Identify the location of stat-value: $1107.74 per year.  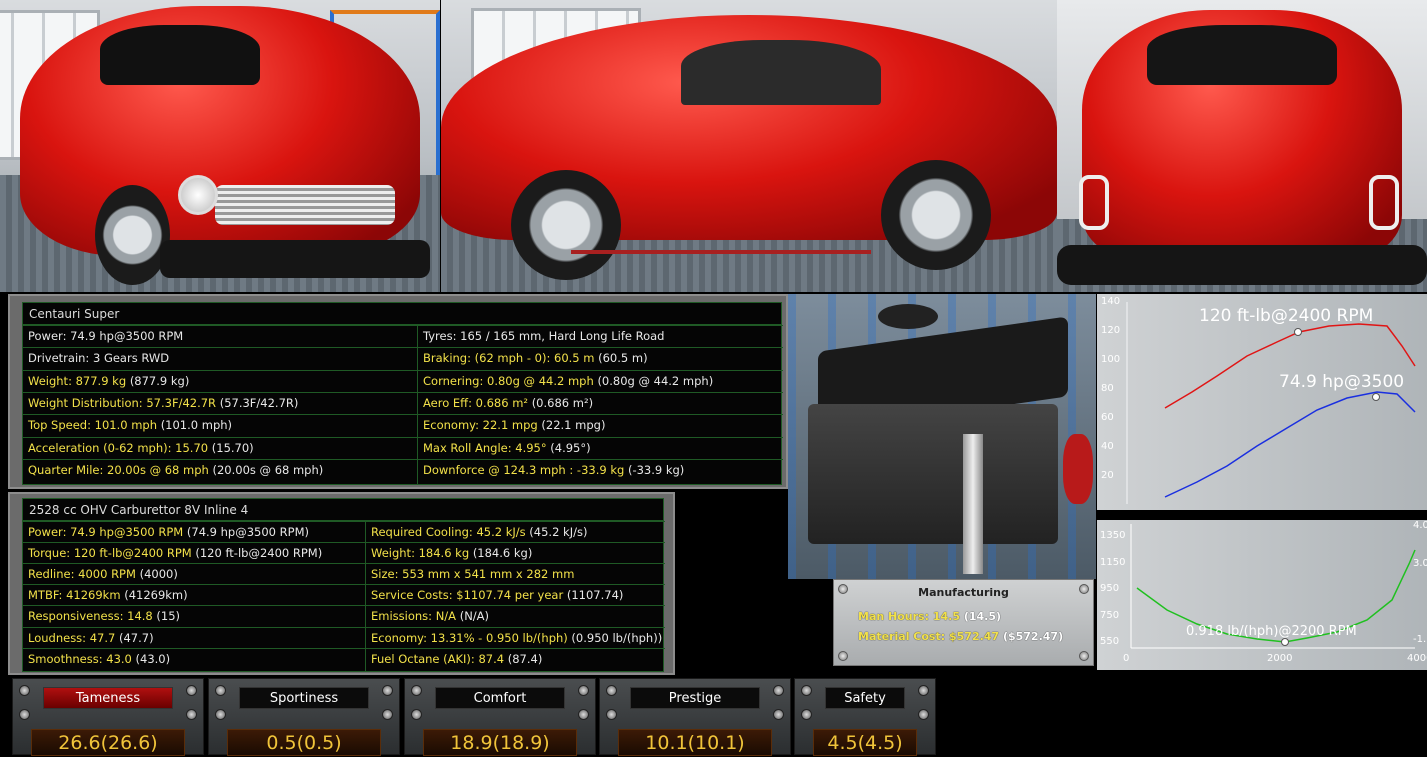
(510, 595).